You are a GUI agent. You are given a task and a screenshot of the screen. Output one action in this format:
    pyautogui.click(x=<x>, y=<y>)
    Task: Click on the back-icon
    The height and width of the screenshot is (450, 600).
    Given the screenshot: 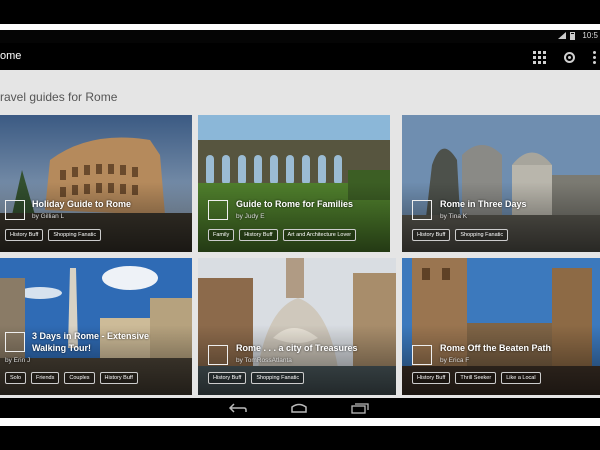 What is the action you would take?
    pyautogui.click(x=238, y=408)
    